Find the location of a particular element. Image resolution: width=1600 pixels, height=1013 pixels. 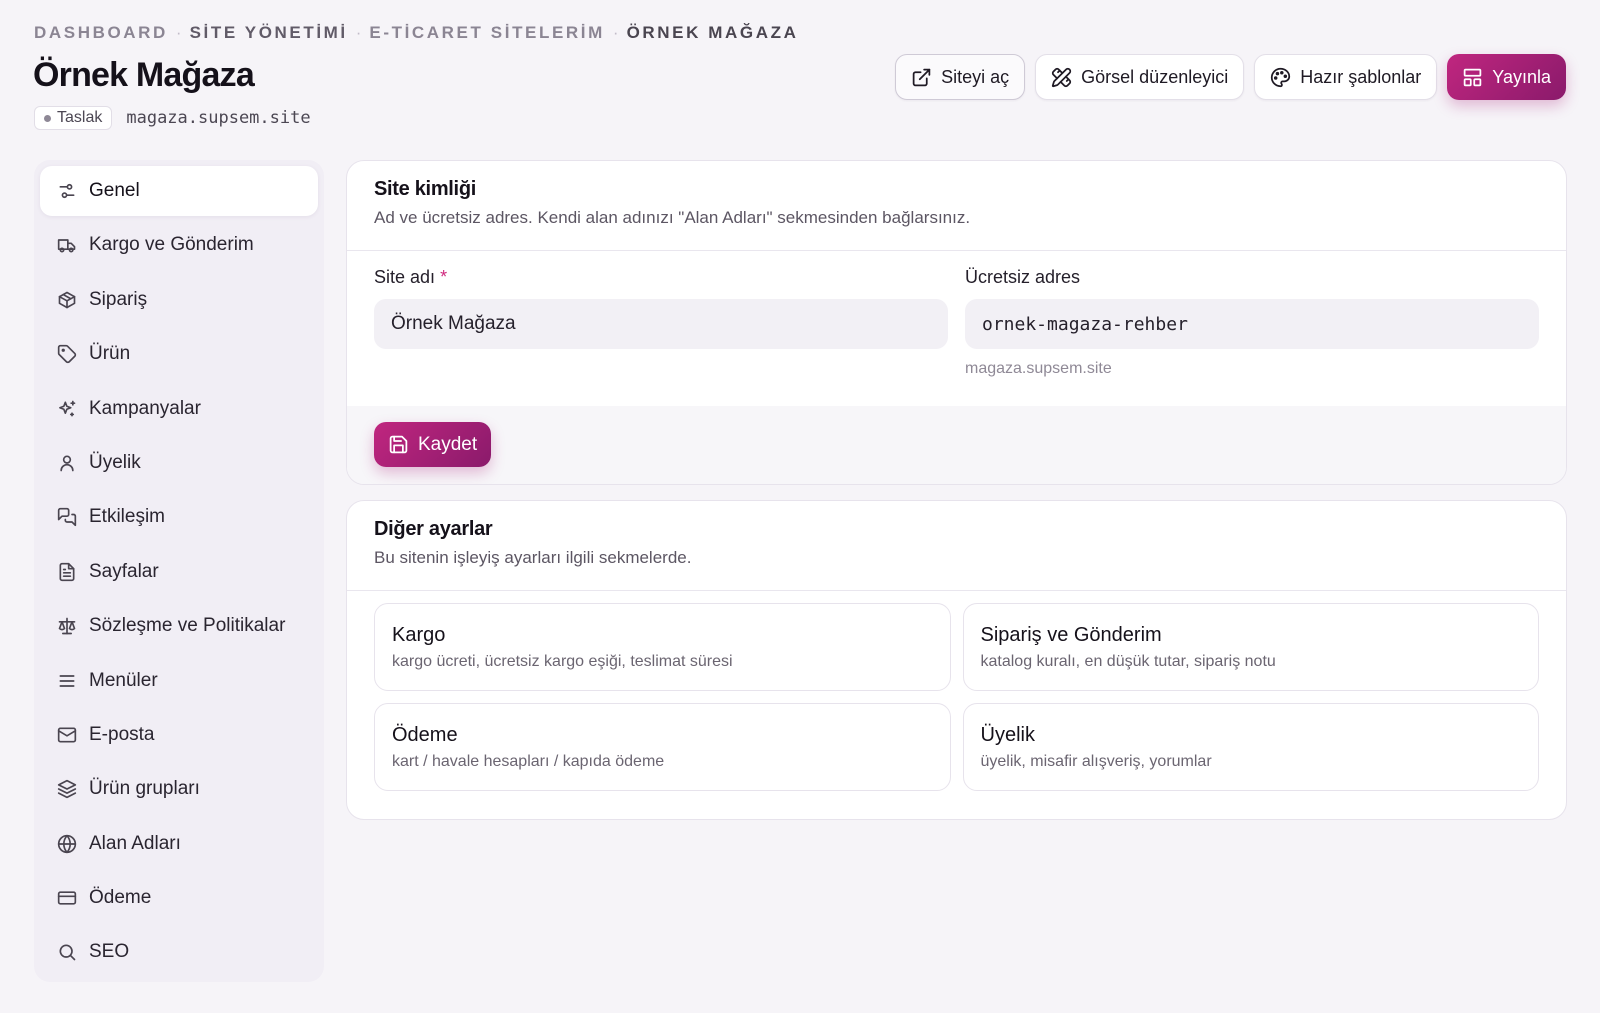

tag-icon is located at coordinates (67, 354).